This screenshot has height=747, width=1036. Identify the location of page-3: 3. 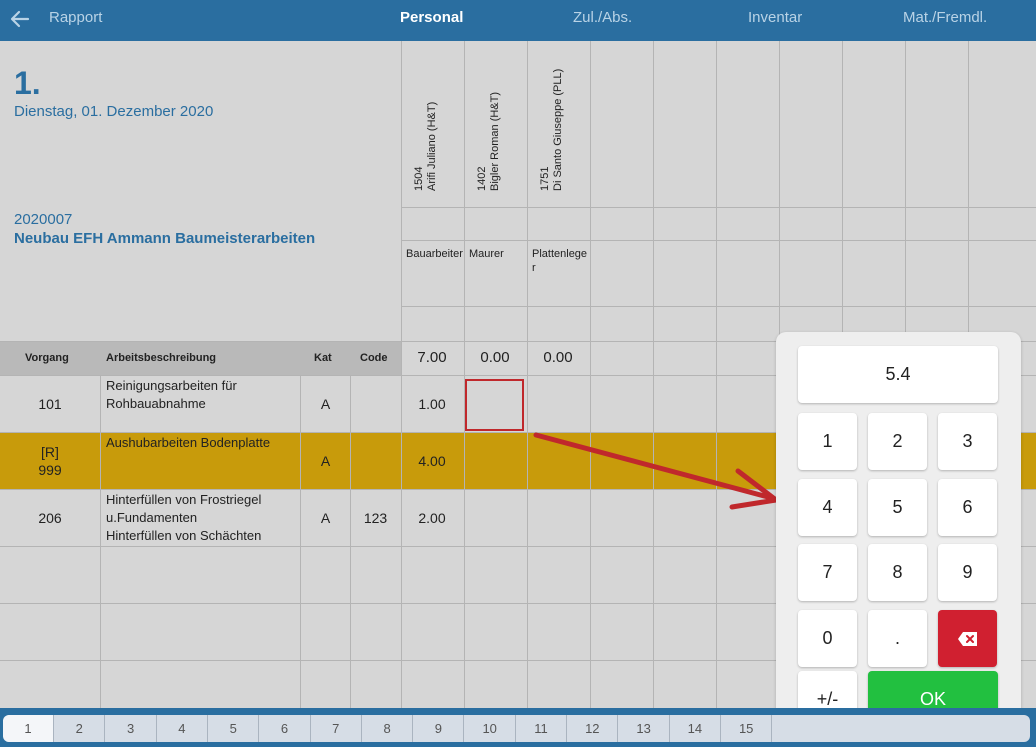
(131, 728).